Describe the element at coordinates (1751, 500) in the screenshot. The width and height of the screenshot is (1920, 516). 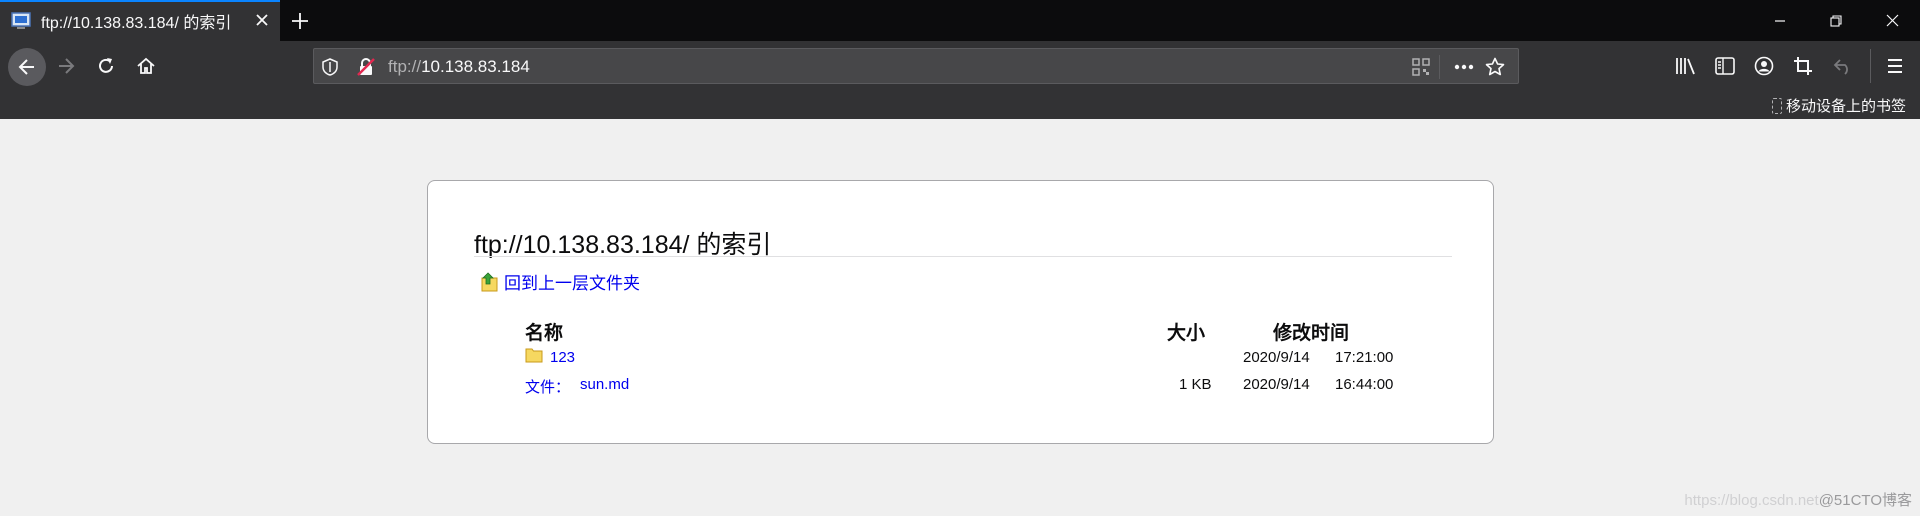
I see `watermark-url: https://blog.csdn.net` at that location.